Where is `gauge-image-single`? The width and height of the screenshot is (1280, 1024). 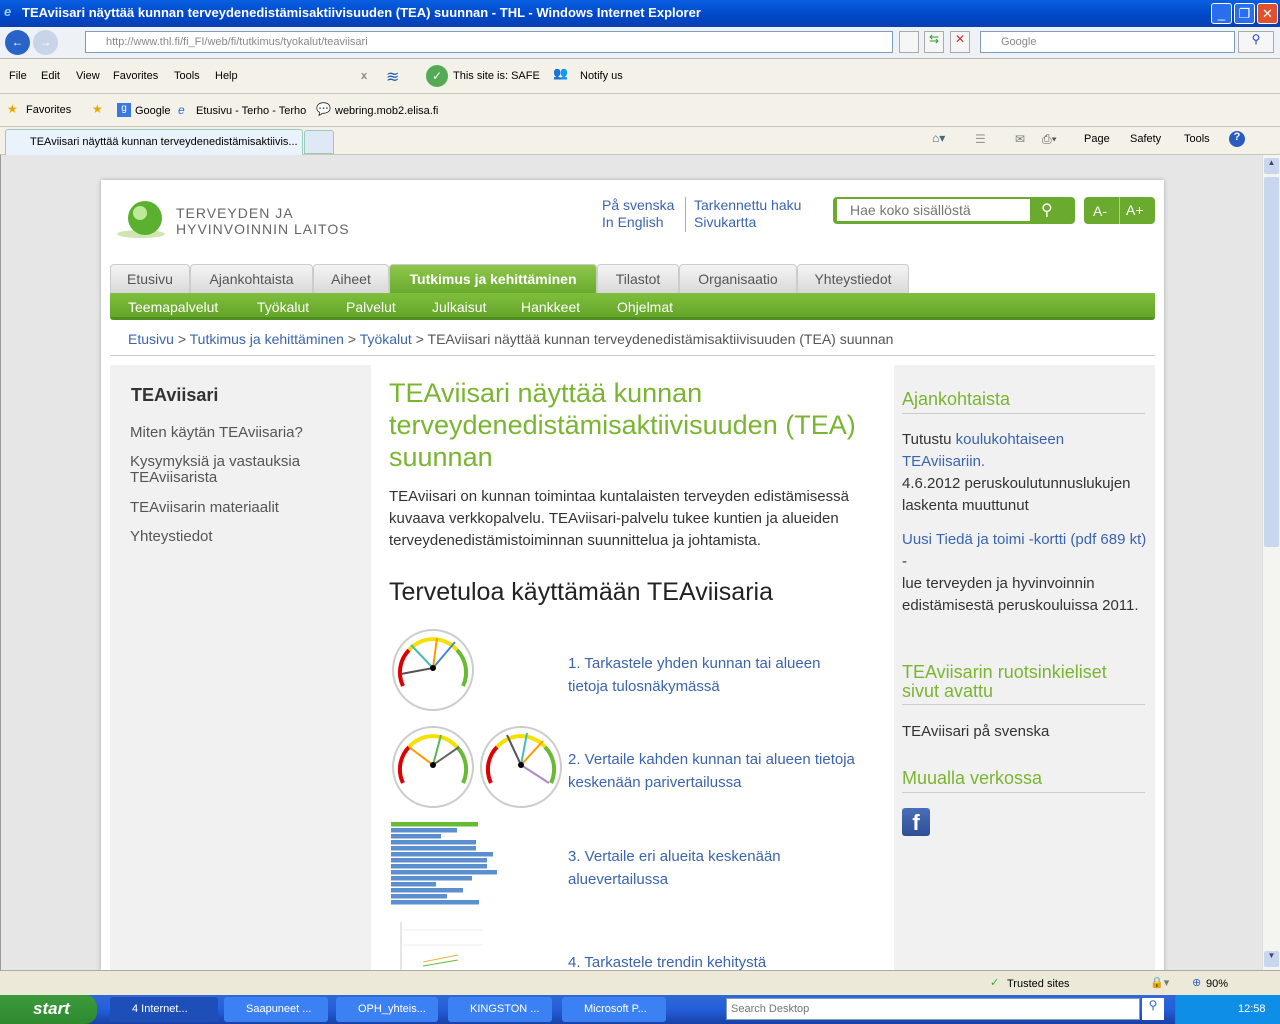
gauge-image-single is located at coordinates (433, 670).